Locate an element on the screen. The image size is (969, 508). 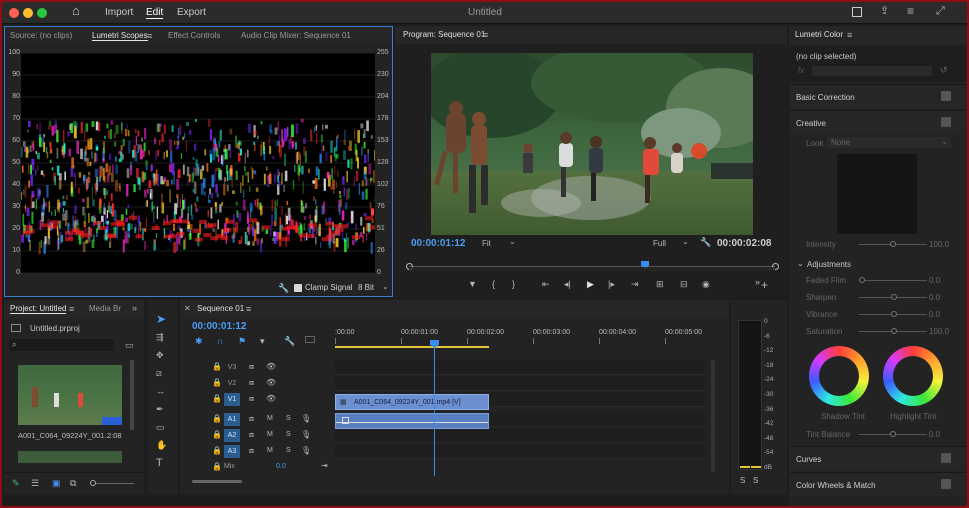
add-marker-icon: ⚑ is located at coordinates (242, 341).